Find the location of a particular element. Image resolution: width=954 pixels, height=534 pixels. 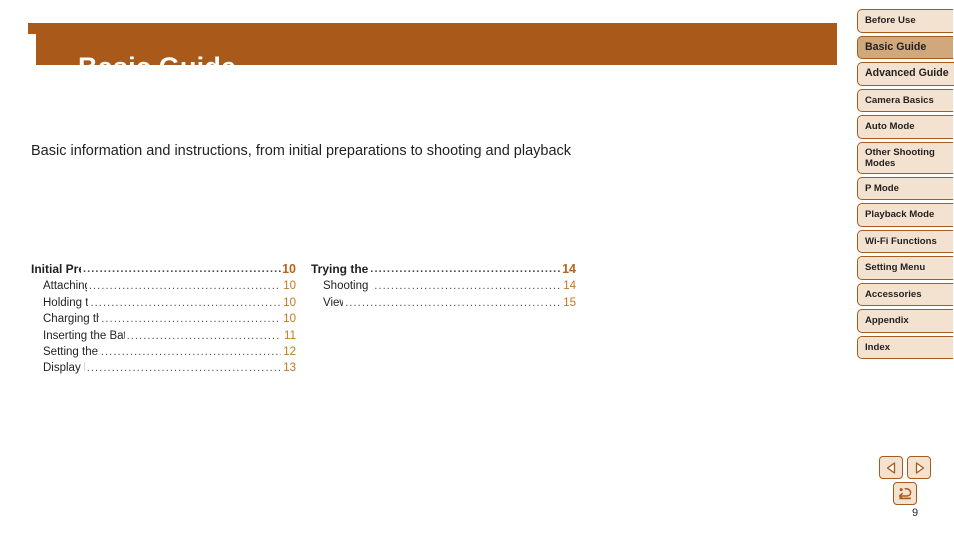

sidebar-item-label: Advanced Guide is located at coordinates (907, 73).